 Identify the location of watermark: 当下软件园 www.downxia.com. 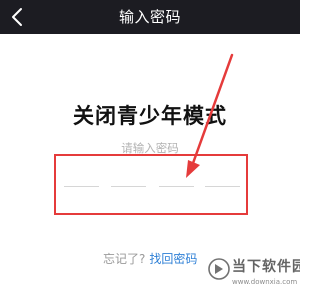
(254, 275).